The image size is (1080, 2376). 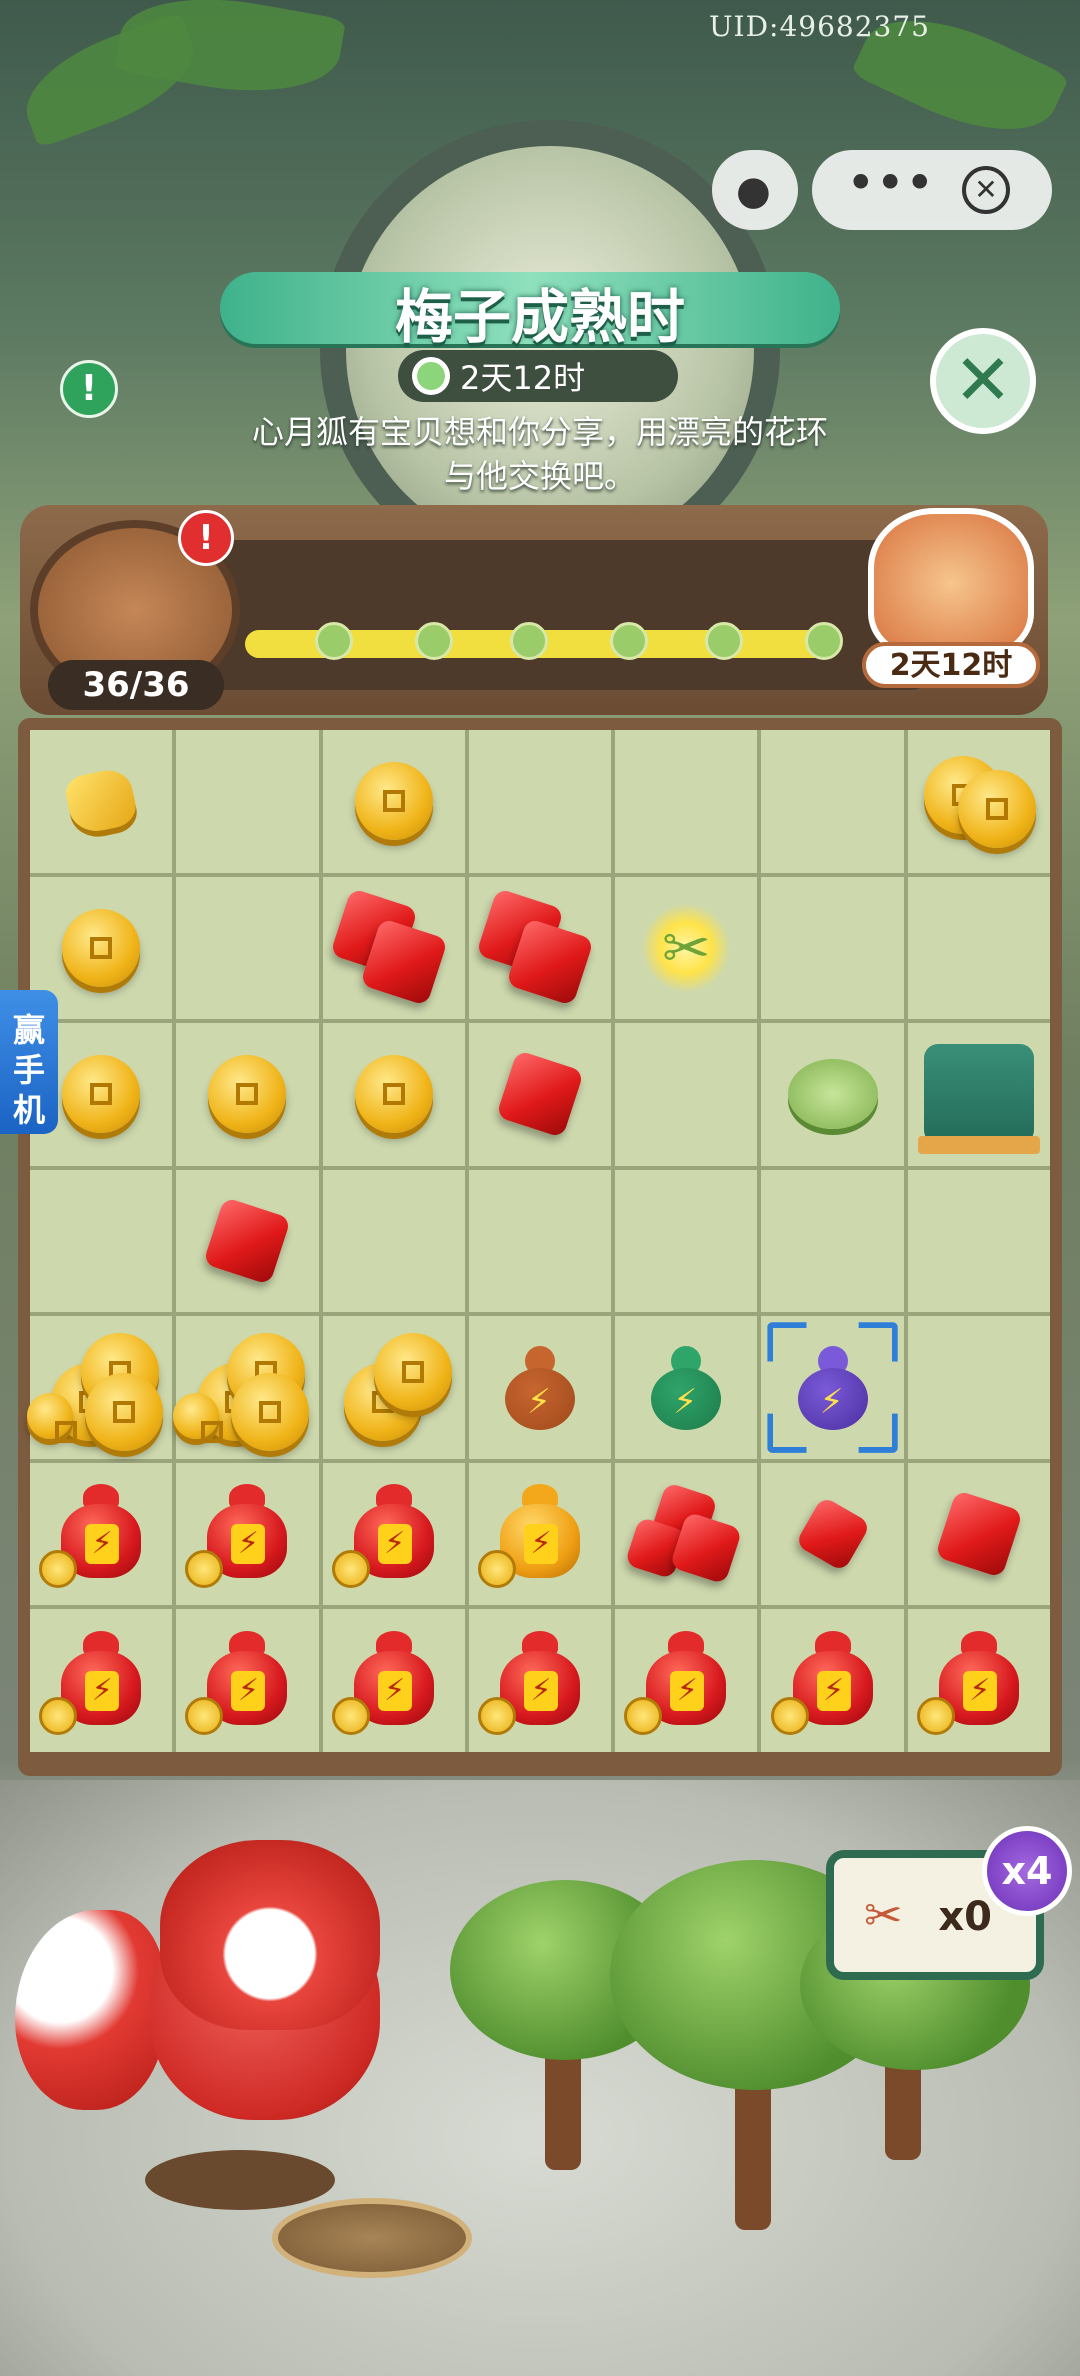 I want to click on lightning-icon: ⚡, so click(x=538, y=1401).